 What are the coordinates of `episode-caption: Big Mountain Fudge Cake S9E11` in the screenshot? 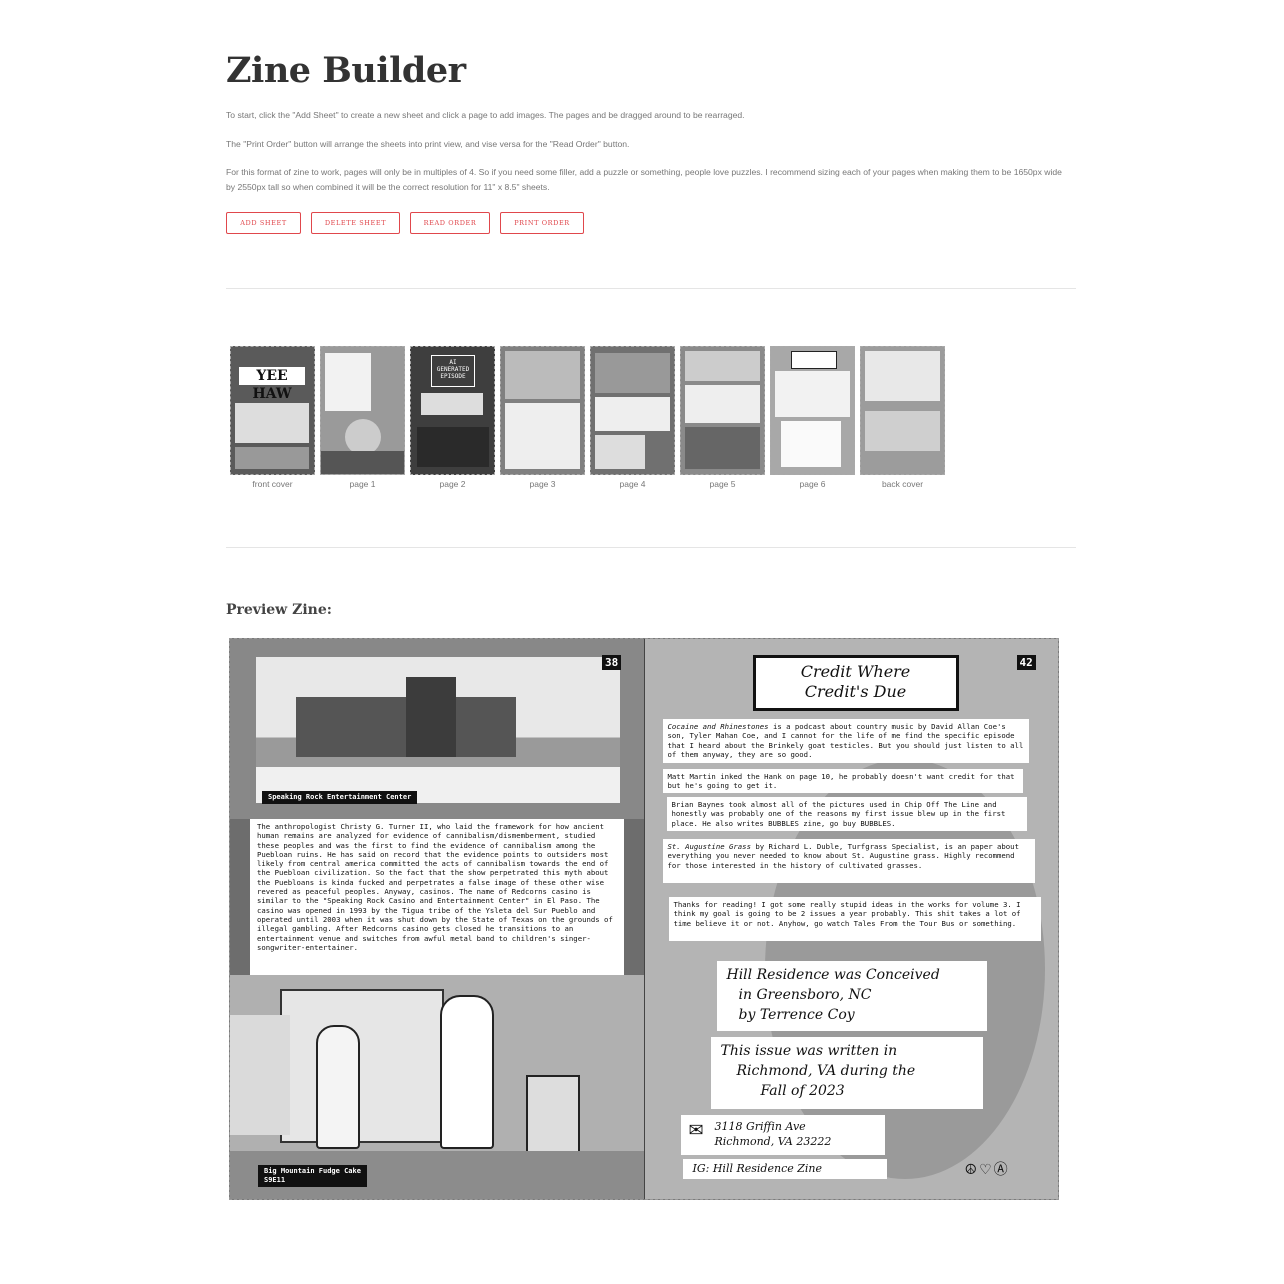 It's located at (312, 1176).